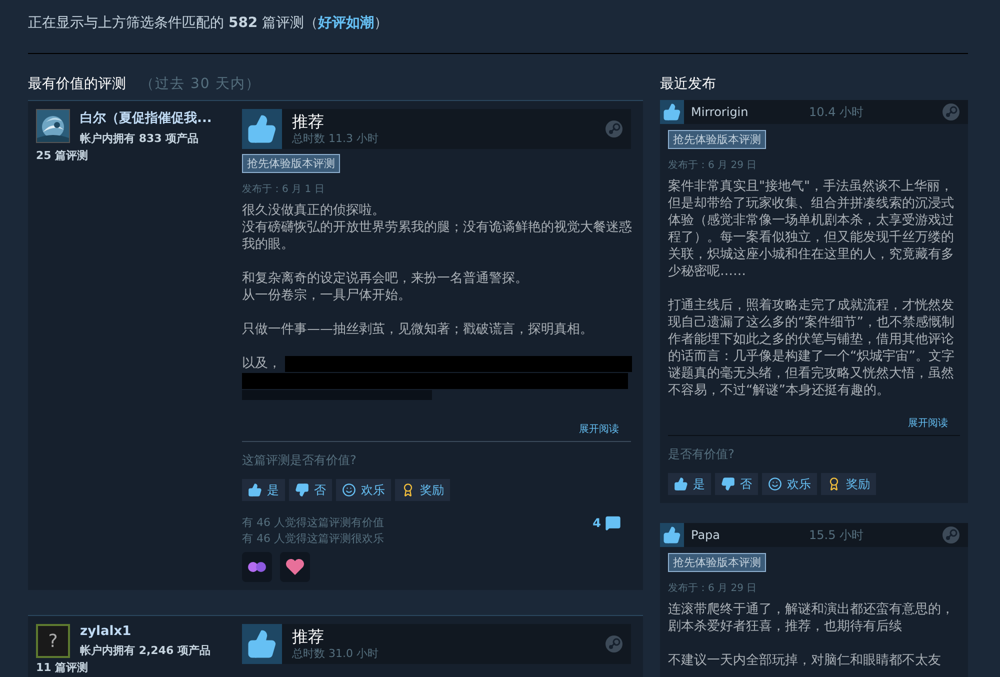 The image size is (1000, 677). I want to click on comments-link: 4, so click(611, 523).